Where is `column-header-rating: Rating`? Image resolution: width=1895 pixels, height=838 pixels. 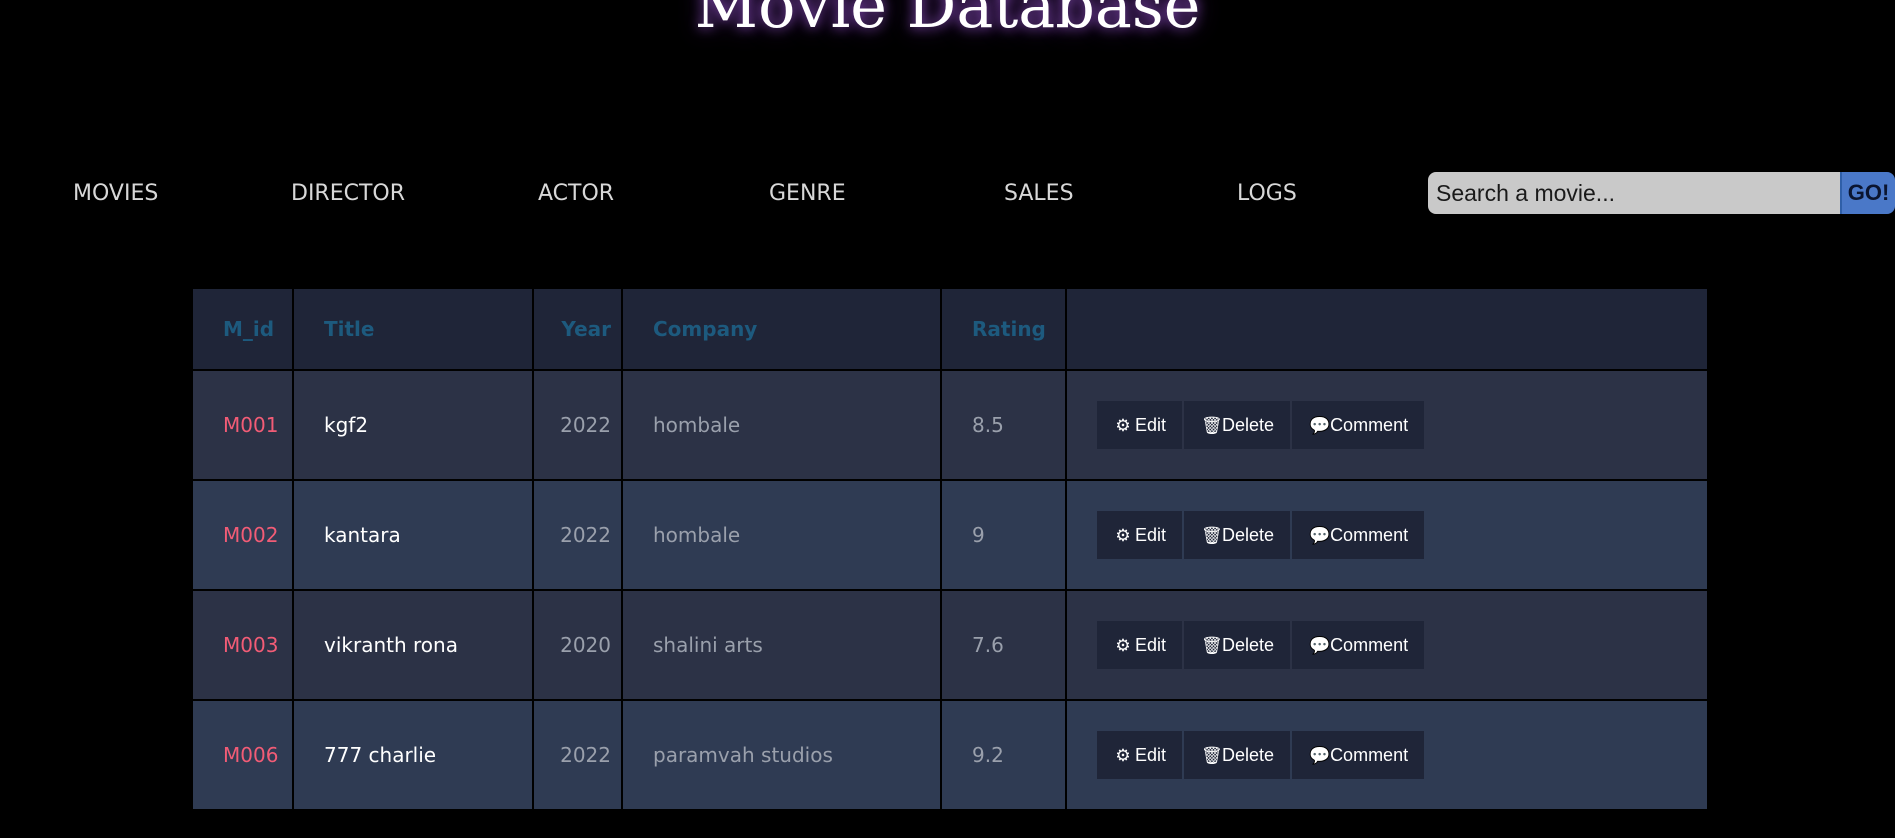 column-header-rating: Rating is located at coordinates (1003, 329).